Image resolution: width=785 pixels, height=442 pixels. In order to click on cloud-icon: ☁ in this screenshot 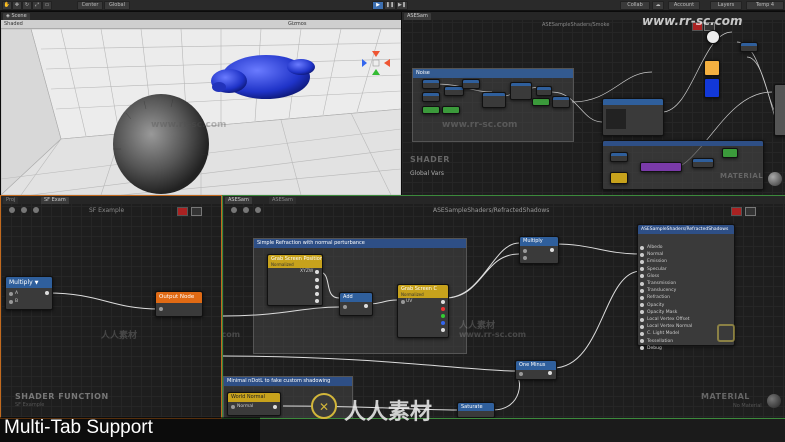, I will do `click(658, 5)`.